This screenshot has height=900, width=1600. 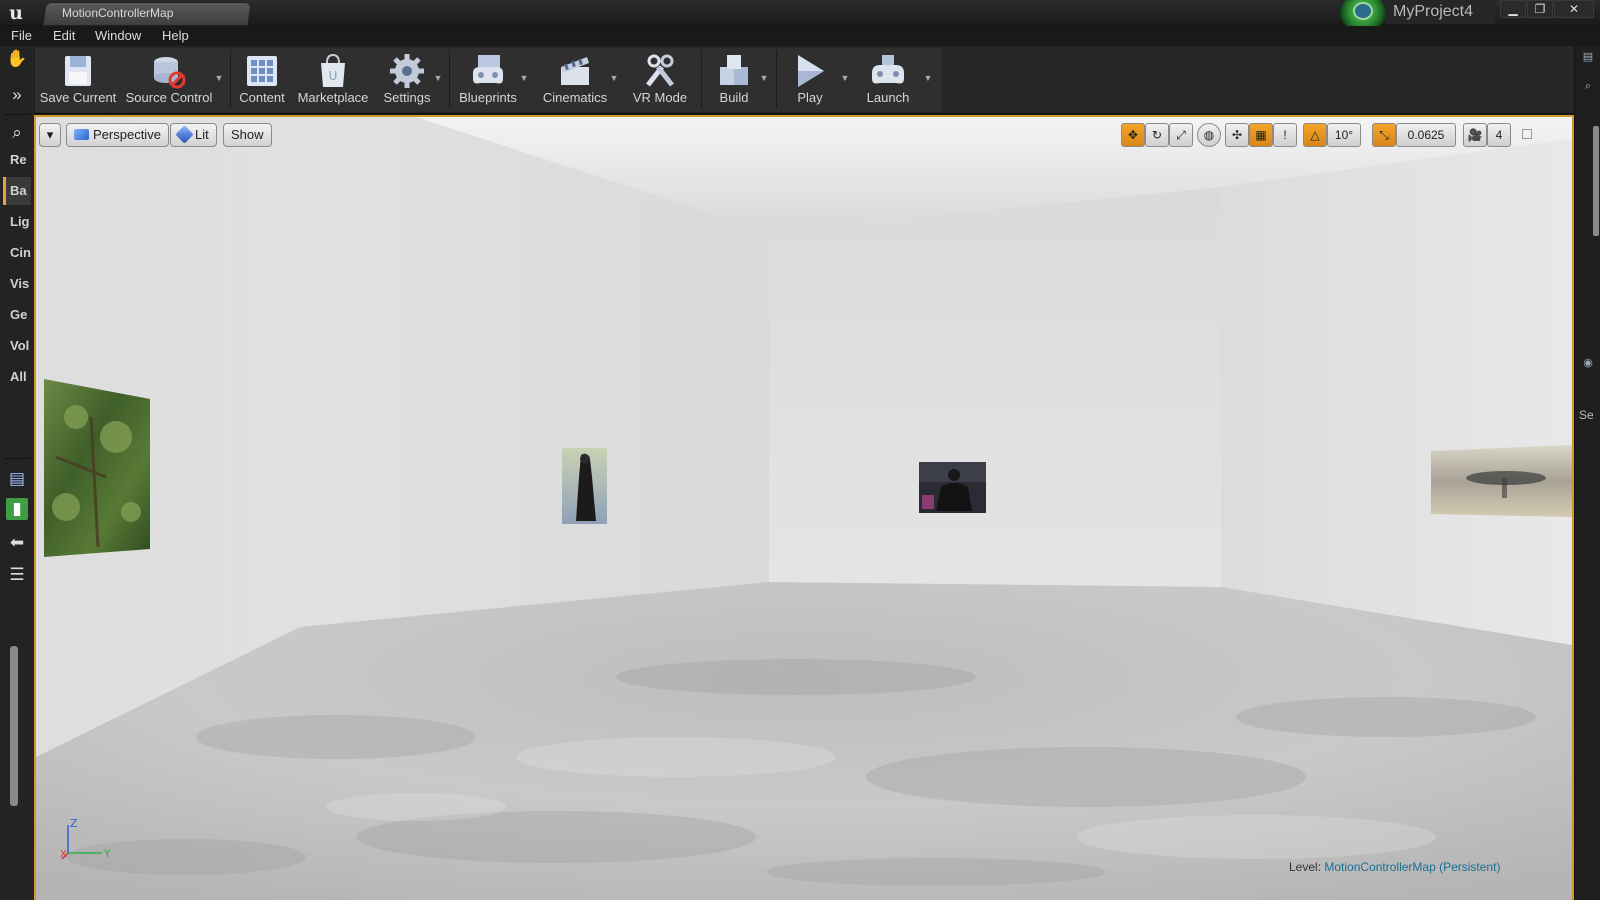 I want to click on scale-snap-value: 0.0625, so click(x=1426, y=135).